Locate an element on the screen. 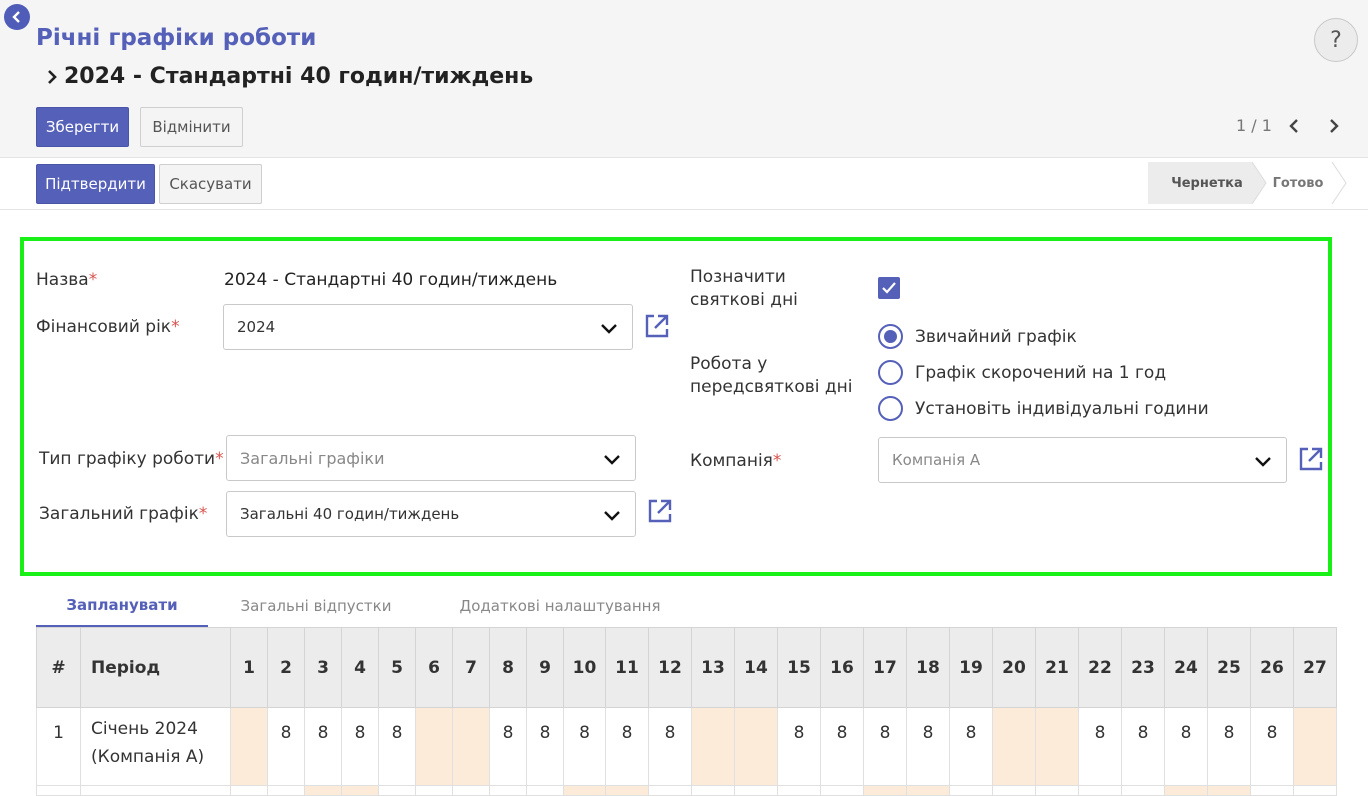 The height and width of the screenshot is (796, 1368). back-icon is located at coordinates (17, 17).